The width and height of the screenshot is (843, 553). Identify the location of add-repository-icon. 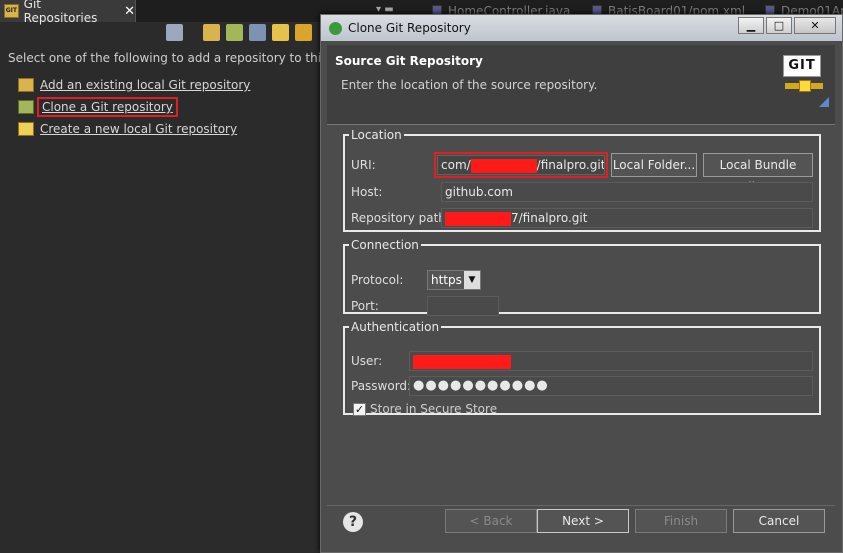
(211, 32).